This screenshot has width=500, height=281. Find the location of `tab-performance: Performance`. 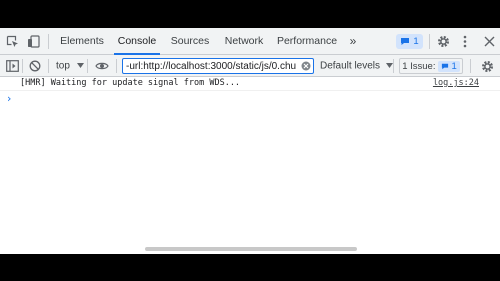

tab-performance: Performance is located at coordinates (307, 41).